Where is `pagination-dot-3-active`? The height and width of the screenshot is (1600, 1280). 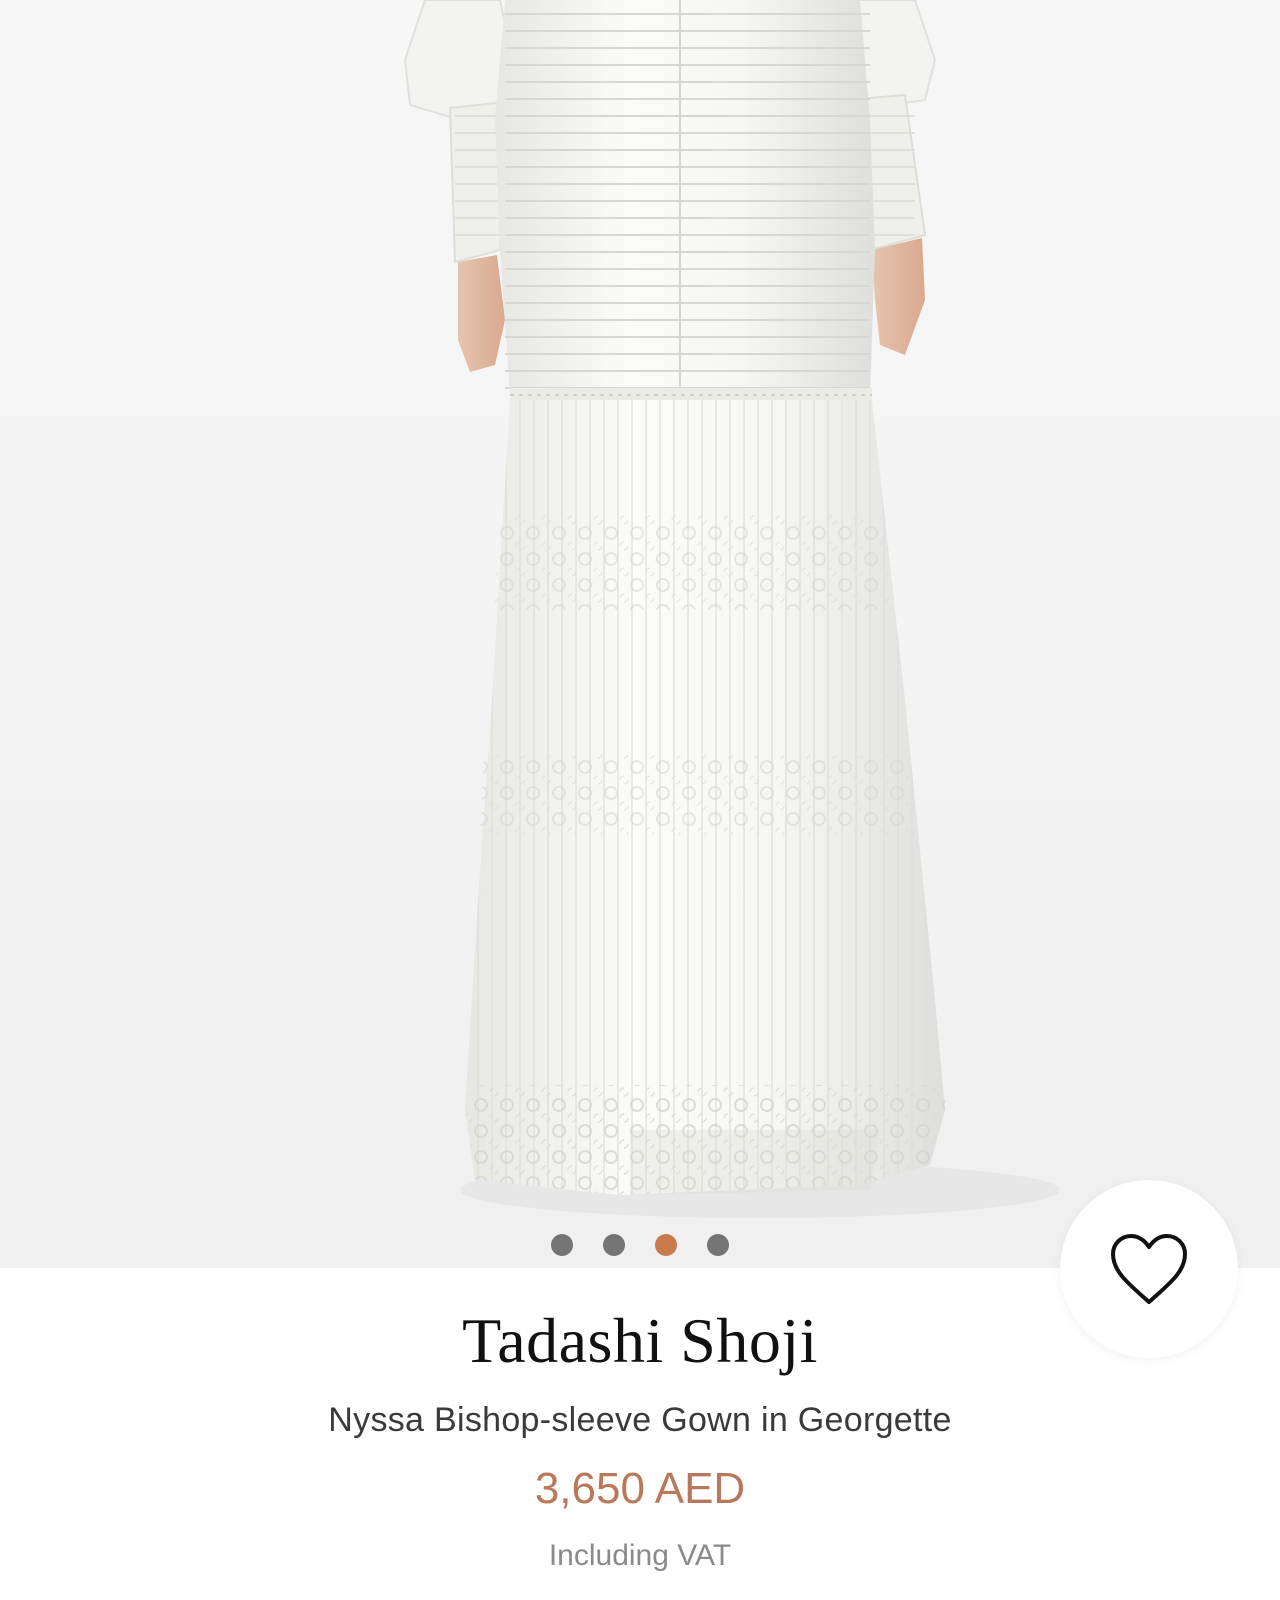 pagination-dot-3-active is located at coordinates (666, 1245).